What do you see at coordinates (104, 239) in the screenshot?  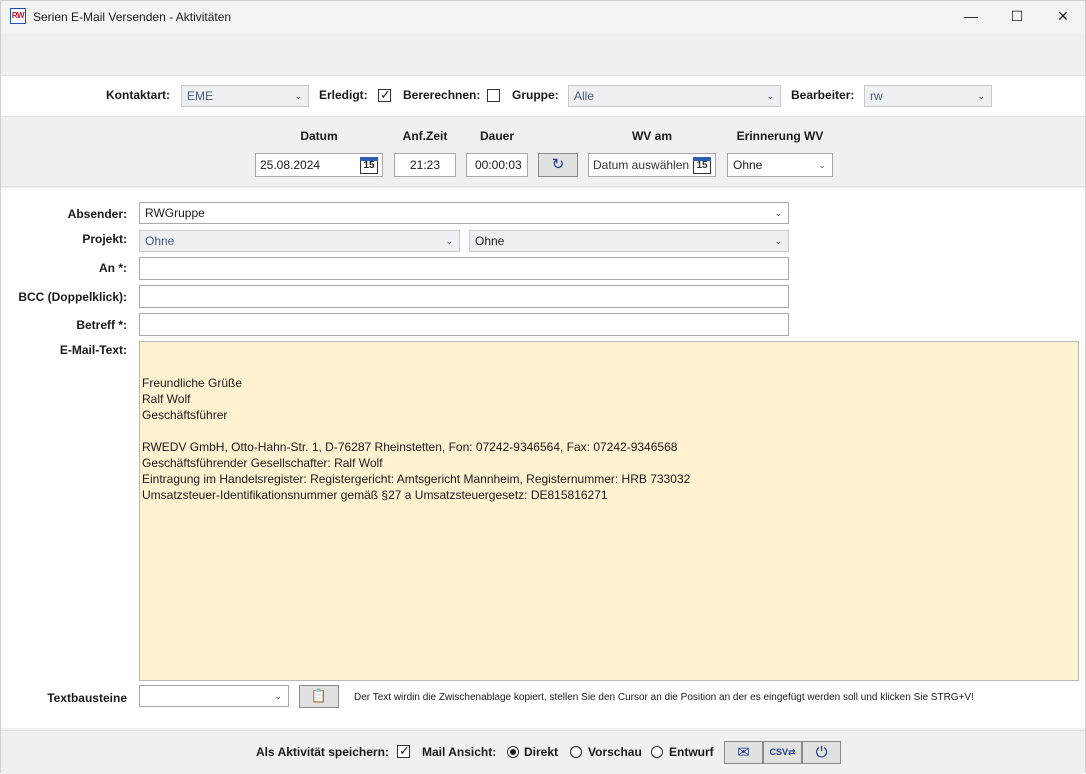 I see `projekt-label: Projekt:` at bounding box center [104, 239].